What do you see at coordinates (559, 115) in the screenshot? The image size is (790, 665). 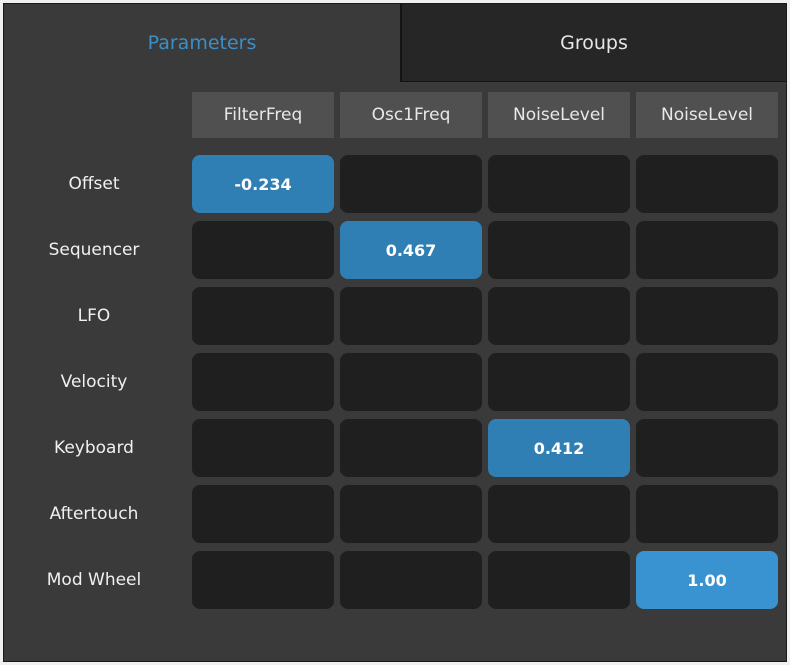 I see `column-header-noiselevel: NoiseLevel` at bounding box center [559, 115].